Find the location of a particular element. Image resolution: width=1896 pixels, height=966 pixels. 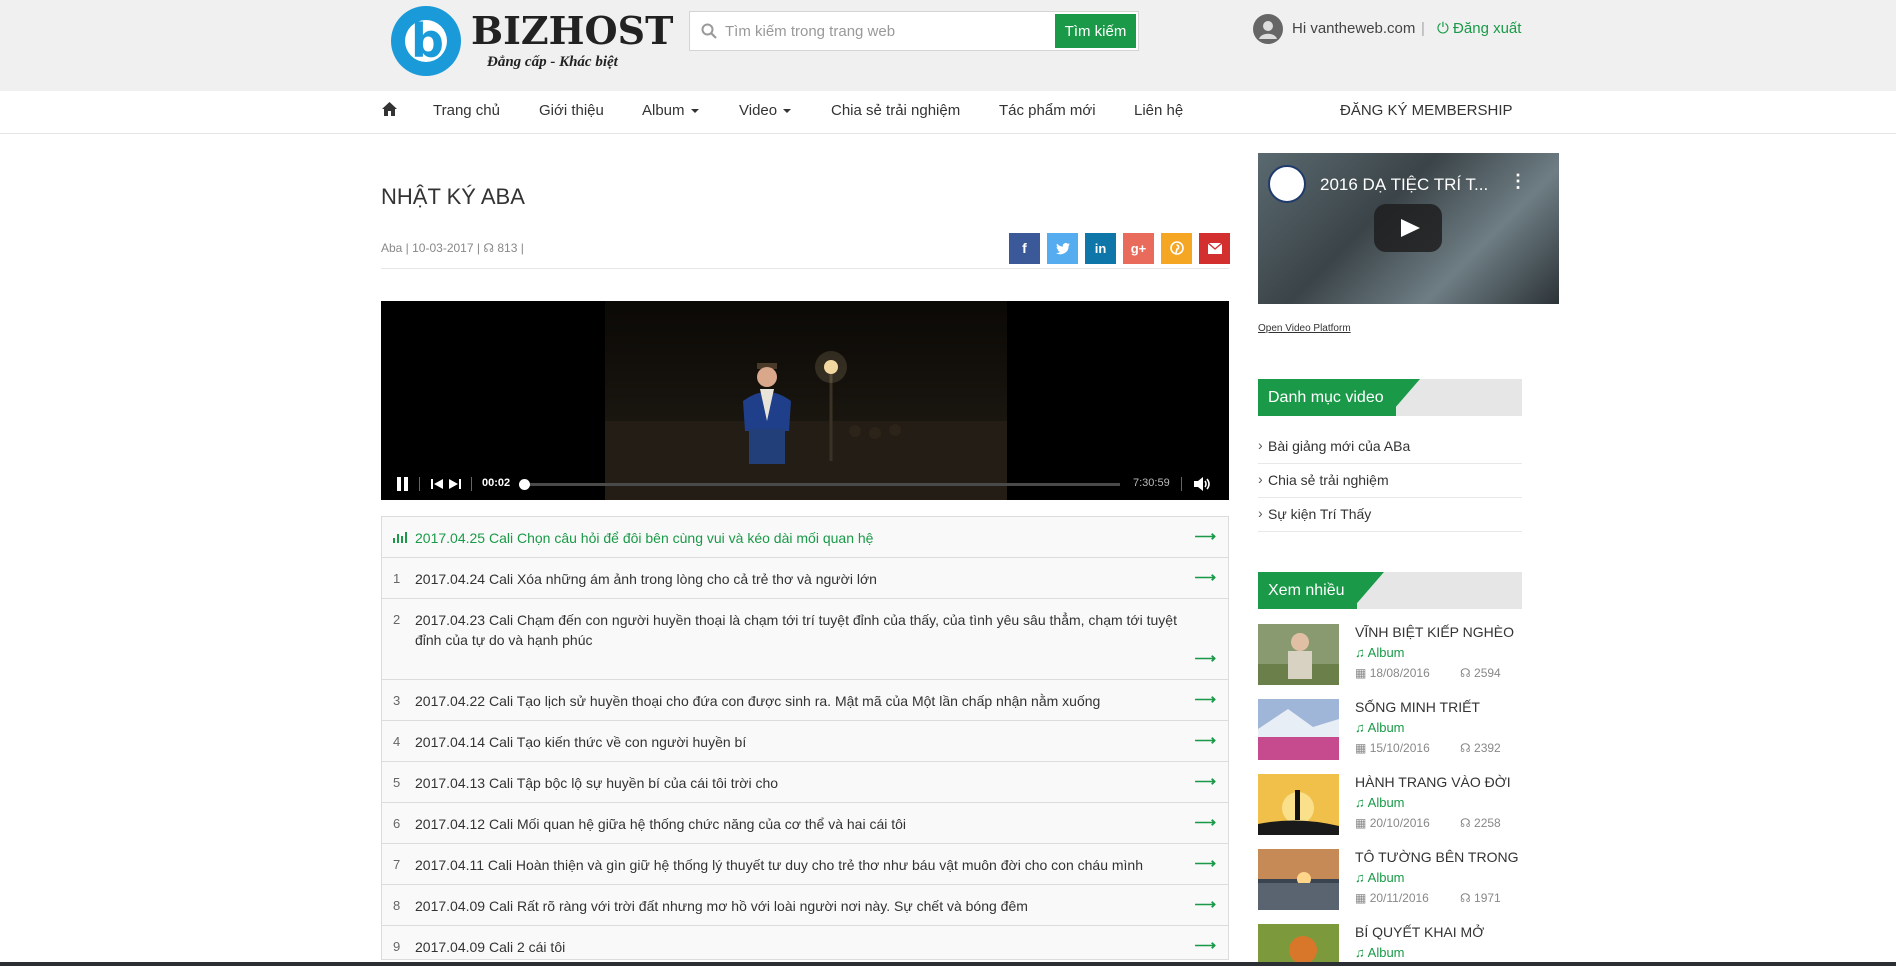

email-icon is located at coordinates (1214, 248).